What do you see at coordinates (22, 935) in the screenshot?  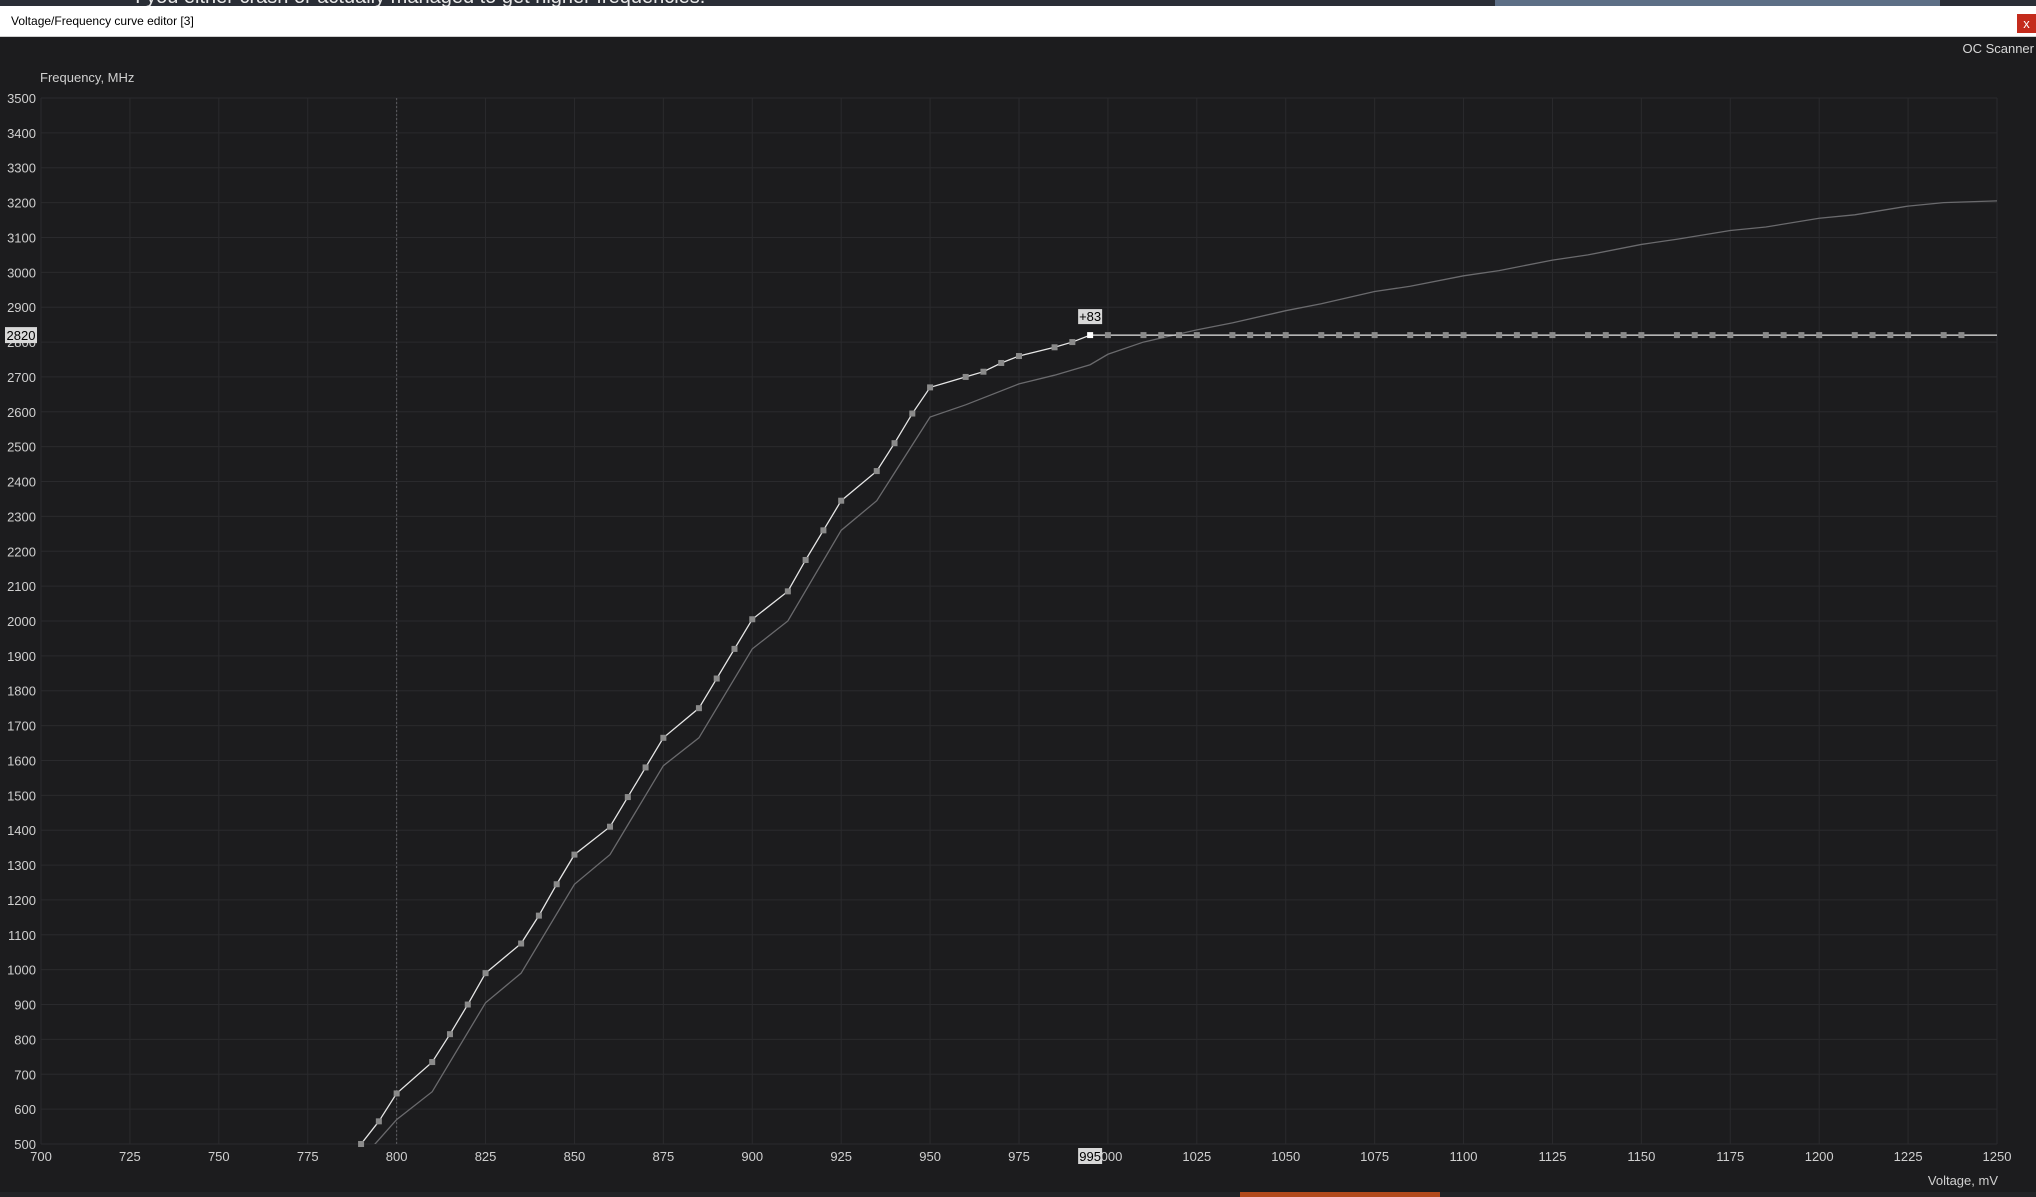 I see `y-tick-label: 1100` at bounding box center [22, 935].